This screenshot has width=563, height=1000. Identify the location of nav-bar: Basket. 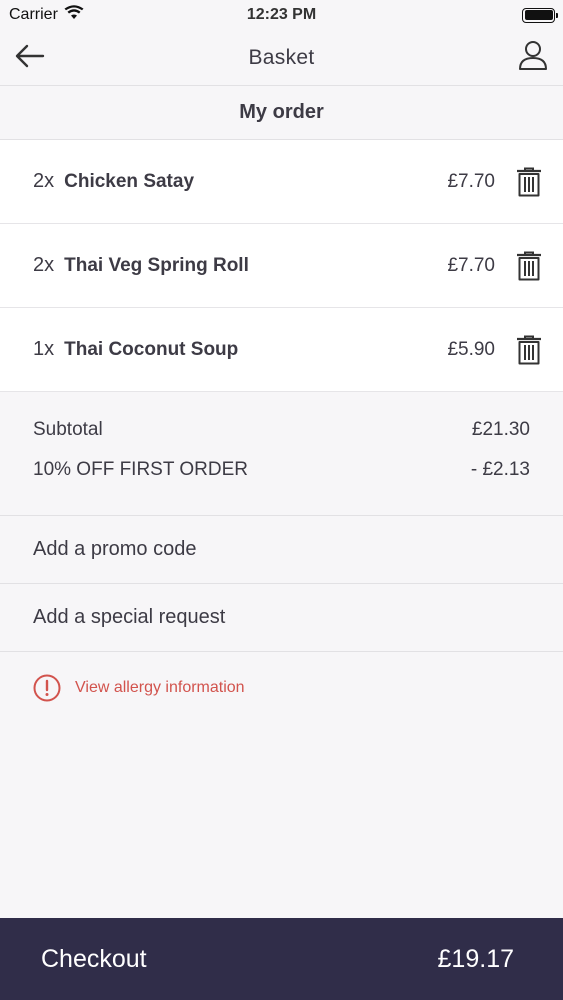
(281, 58).